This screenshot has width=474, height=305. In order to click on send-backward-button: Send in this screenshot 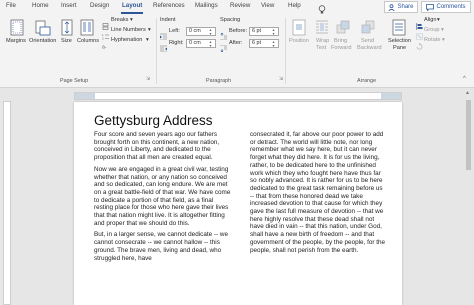, I will do `click(367, 41)`.